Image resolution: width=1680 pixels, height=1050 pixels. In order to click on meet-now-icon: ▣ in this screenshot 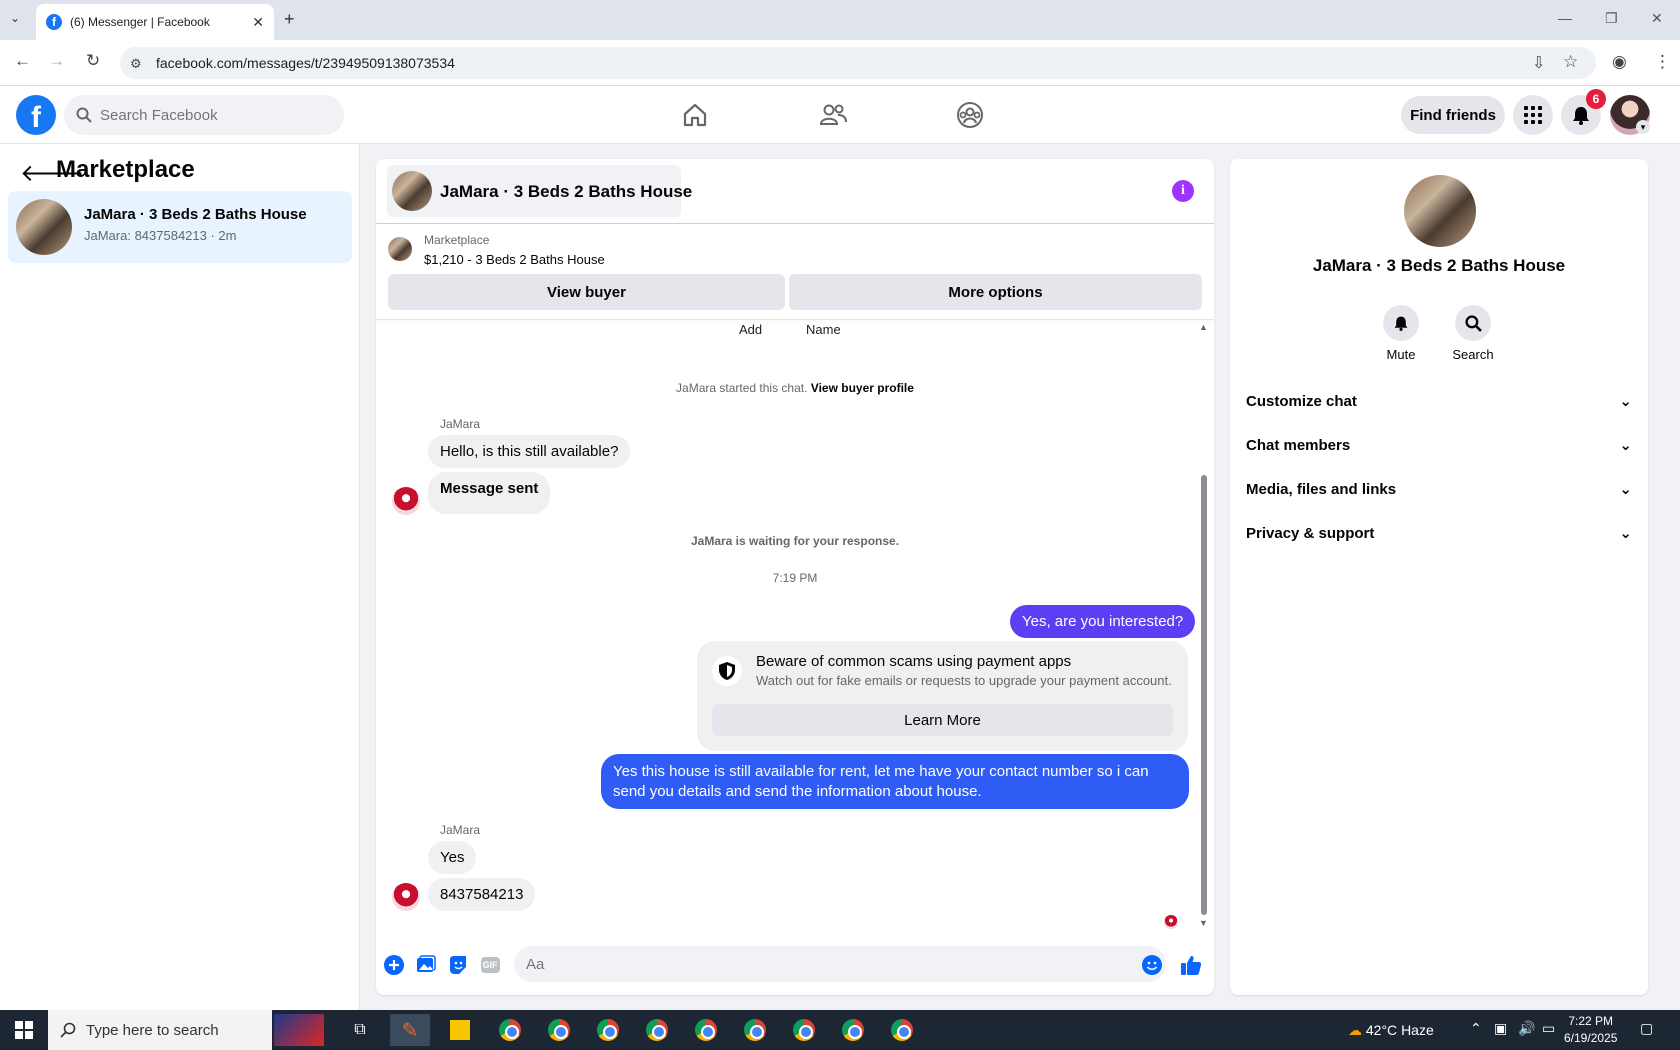, I will do `click(1500, 1028)`.